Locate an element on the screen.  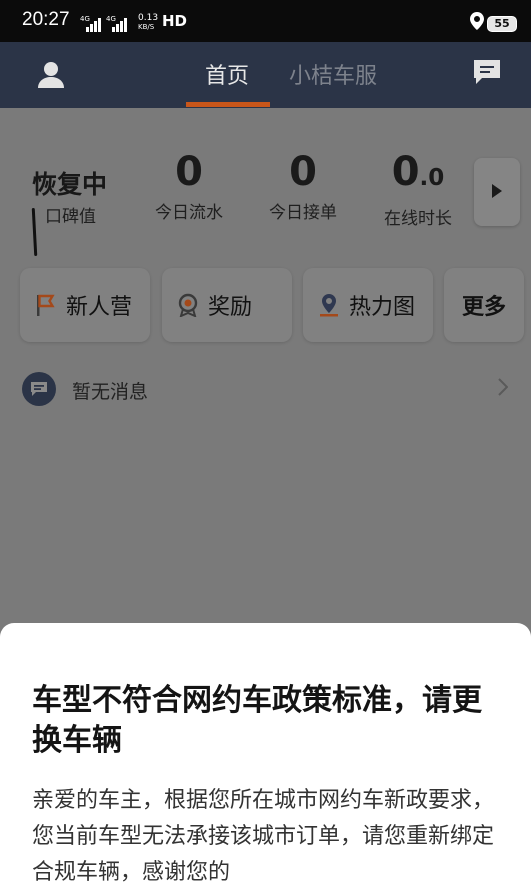
online-time-label: 在线时长 is located at coordinates (418, 219).